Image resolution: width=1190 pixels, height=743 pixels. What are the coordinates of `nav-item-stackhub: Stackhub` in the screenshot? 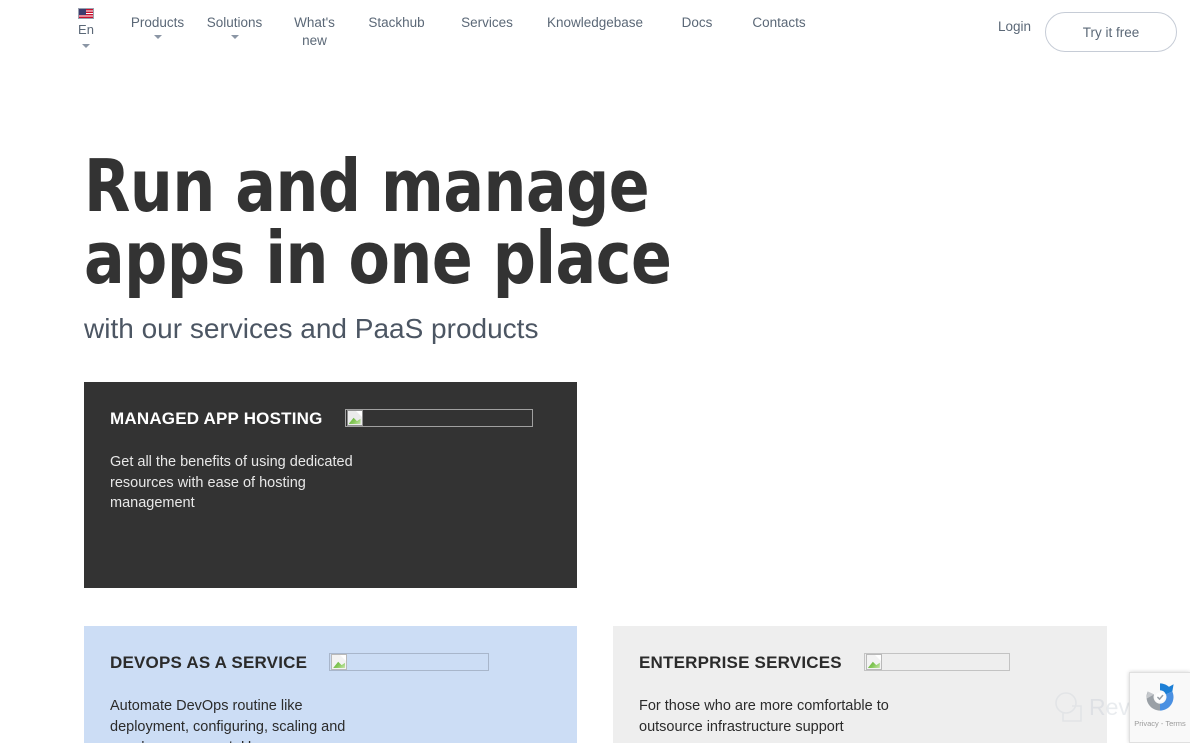 It's located at (396, 23).